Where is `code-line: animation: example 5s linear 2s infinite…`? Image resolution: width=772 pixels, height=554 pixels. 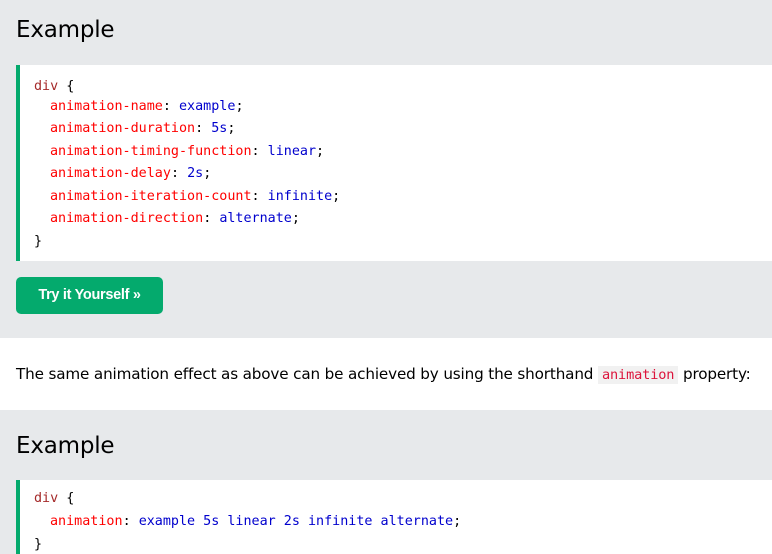 code-line: animation: example 5s linear 2s infinite… is located at coordinates (256, 521).